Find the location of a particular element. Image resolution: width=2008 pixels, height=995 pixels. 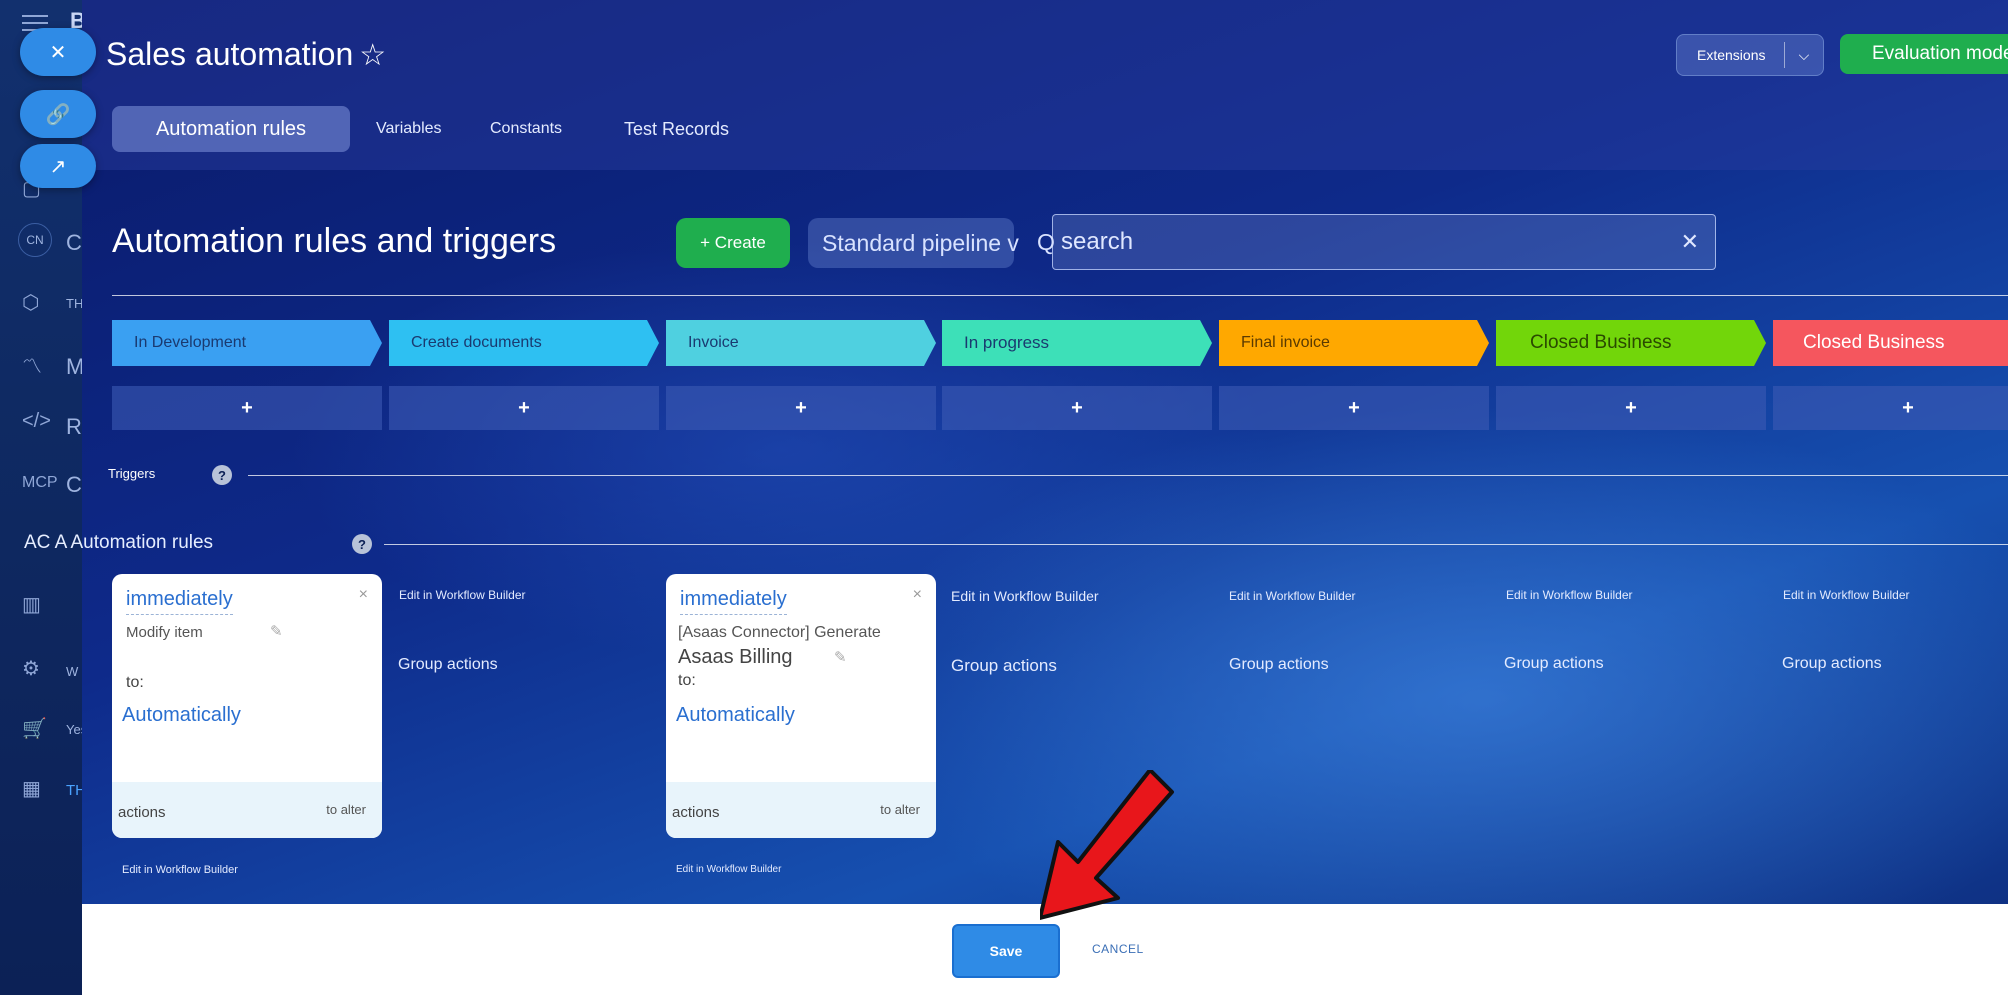

stage-closed-business-won: Closed Business is located at coordinates (1631, 343).